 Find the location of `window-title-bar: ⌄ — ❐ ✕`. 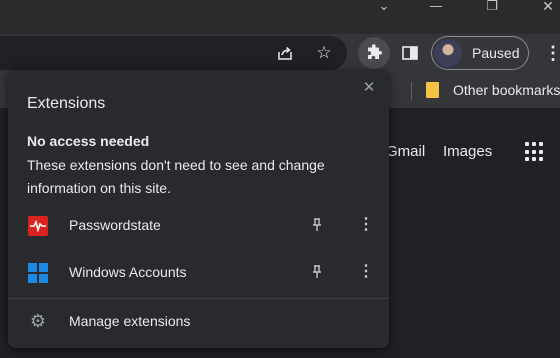

window-title-bar: ⌄ — ❐ ✕ is located at coordinates (280, 17).